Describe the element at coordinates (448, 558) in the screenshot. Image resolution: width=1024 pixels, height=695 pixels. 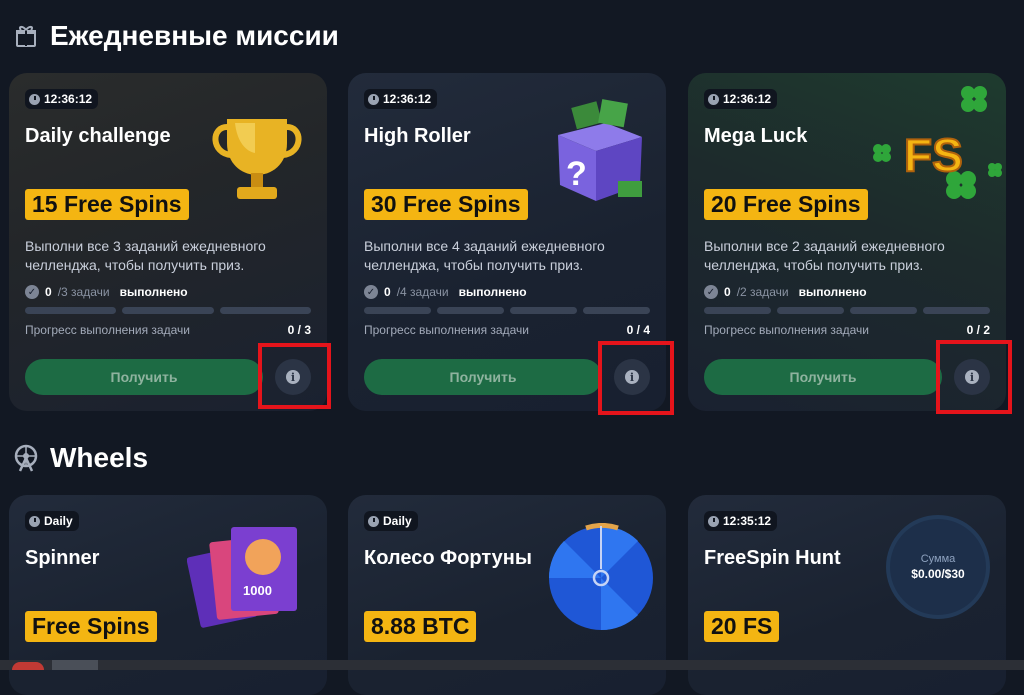
I see `card-title: Колесо Фортуны` at that location.